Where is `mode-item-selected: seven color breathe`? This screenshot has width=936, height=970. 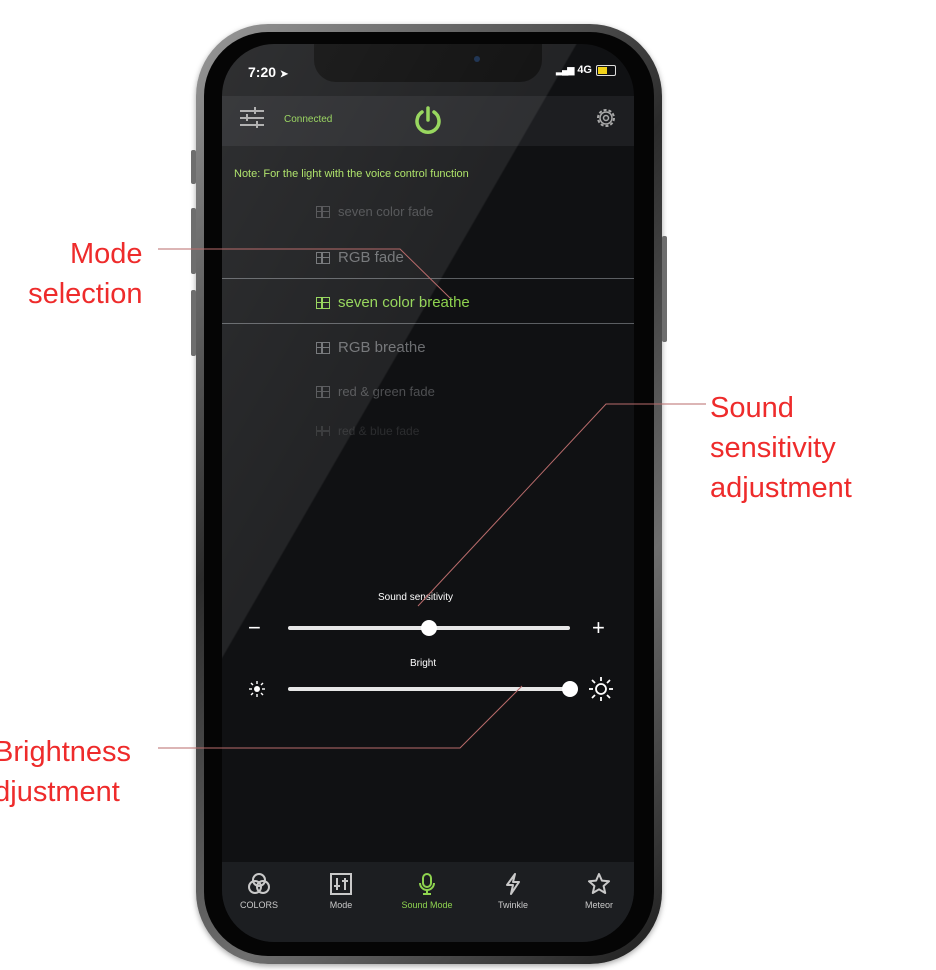
mode-item-selected: seven color breathe is located at coordinates (393, 302).